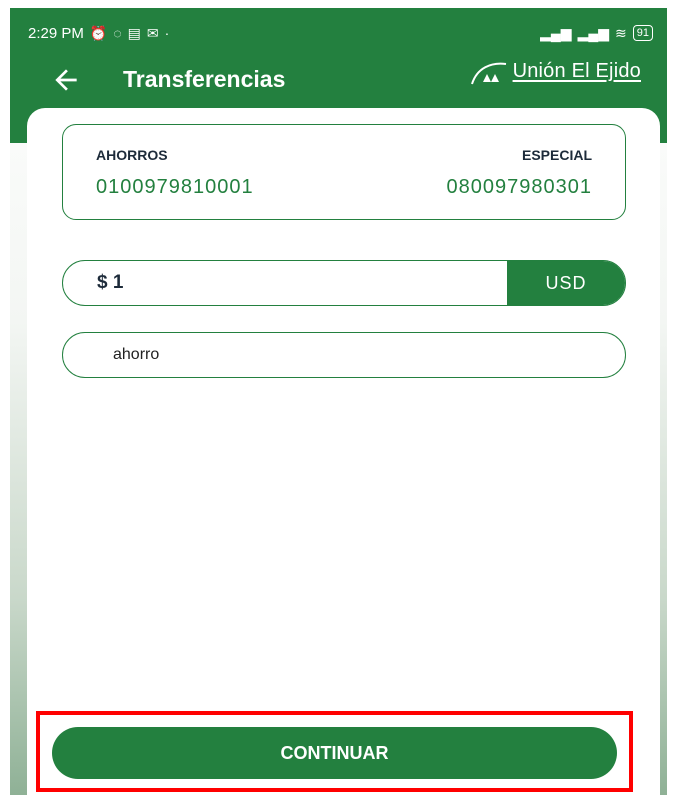  What do you see at coordinates (340, 33) in the screenshot?
I see `status-bar: 2:29 PM ⏰ ◌ ▤ ✉ · ▂▄▆ ▂▄▆ ≋ 91` at bounding box center [340, 33].